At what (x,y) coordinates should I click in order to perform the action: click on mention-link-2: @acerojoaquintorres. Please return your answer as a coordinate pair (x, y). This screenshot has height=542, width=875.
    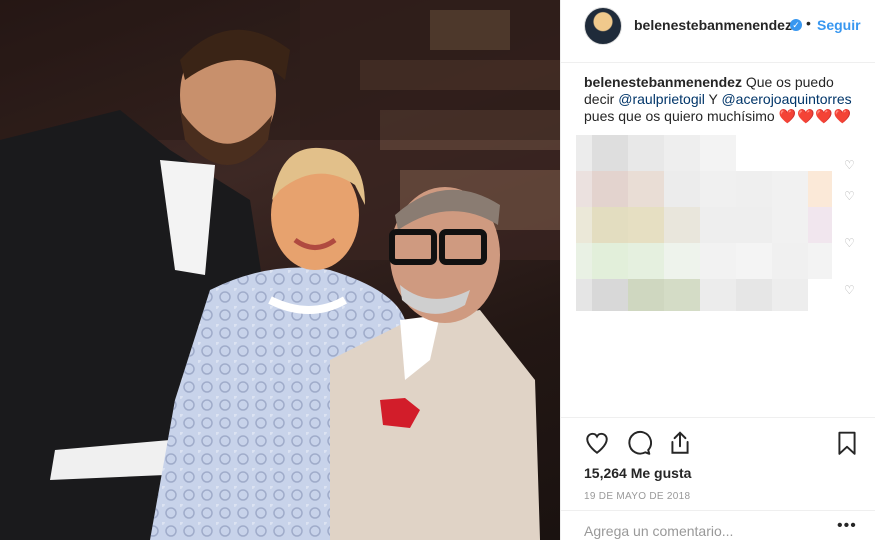
    Looking at the image, I should click on (786, 99).